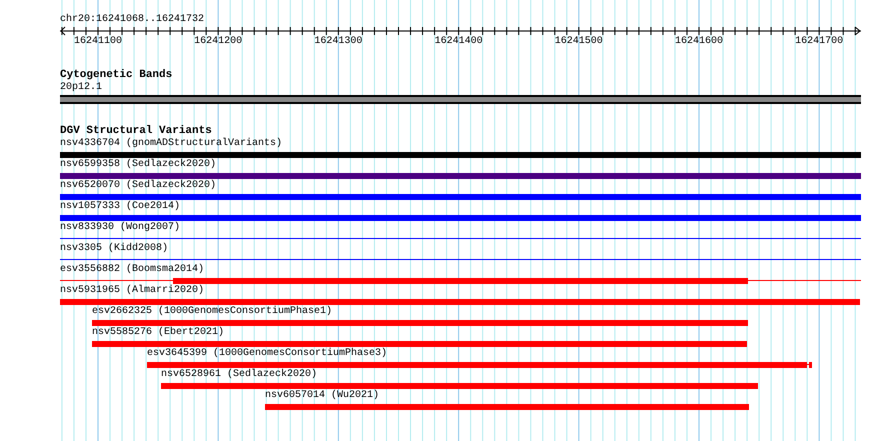 Image resolution: width=890 pixels, height=441 pixels. Describe the element at coordinates (322, 396) in the screenshot. I see `variant-label: nsv6057014 (Wu2021)` at that location.